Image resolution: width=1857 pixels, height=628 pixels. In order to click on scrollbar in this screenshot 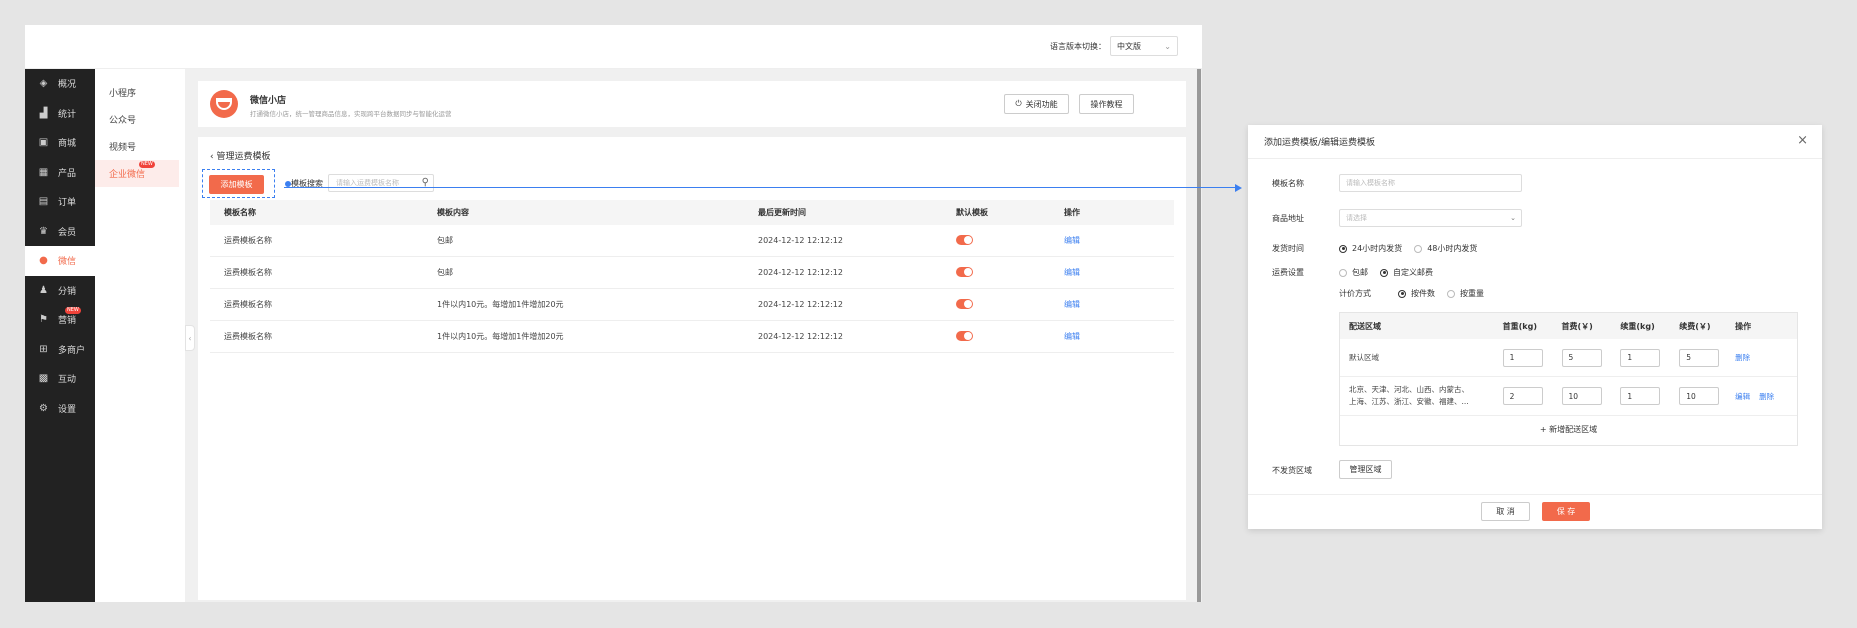, I will do `click(1199, 335)`.